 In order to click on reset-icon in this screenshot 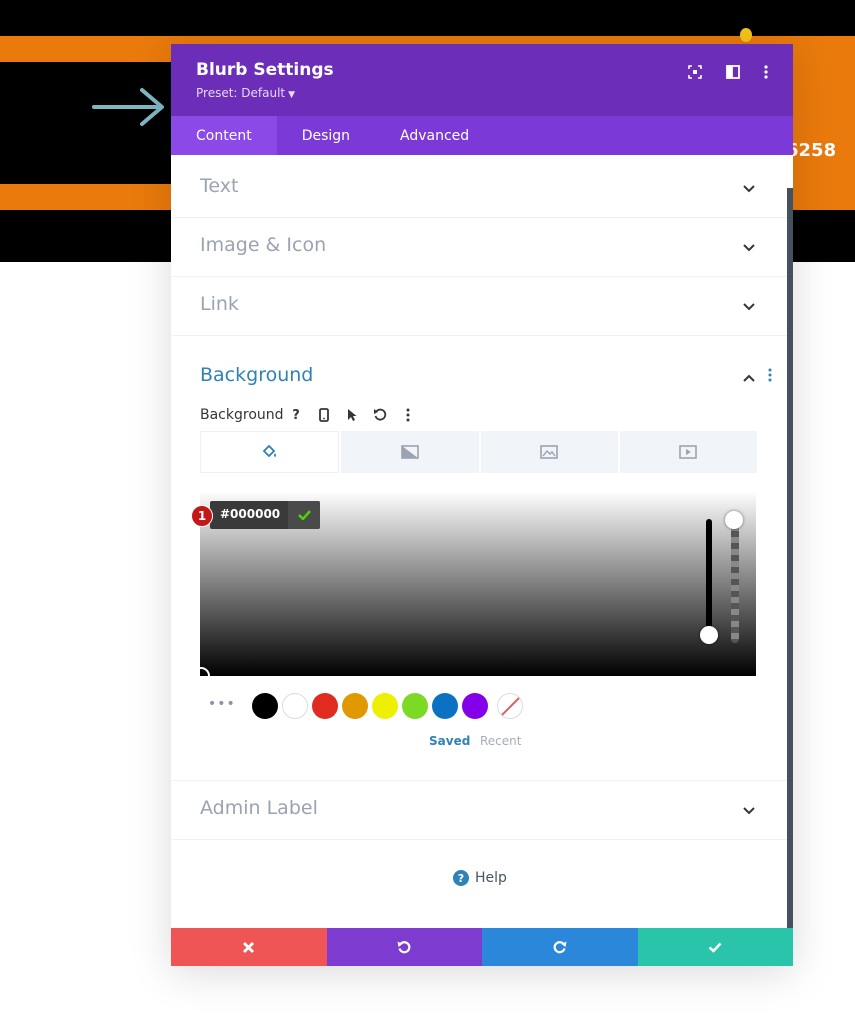, I will do `click(380, 415)`.